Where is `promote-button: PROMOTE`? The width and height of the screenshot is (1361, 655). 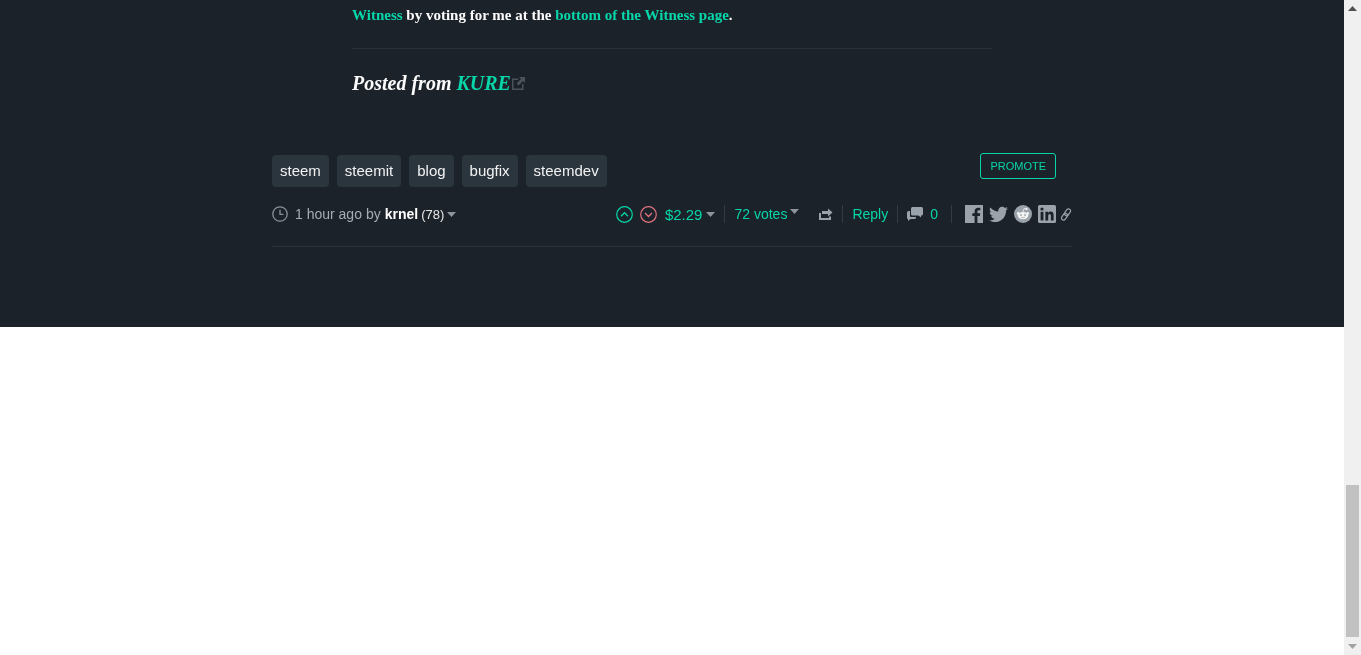 promote-button: PROMOTE is located at coordinates (1018, 166).